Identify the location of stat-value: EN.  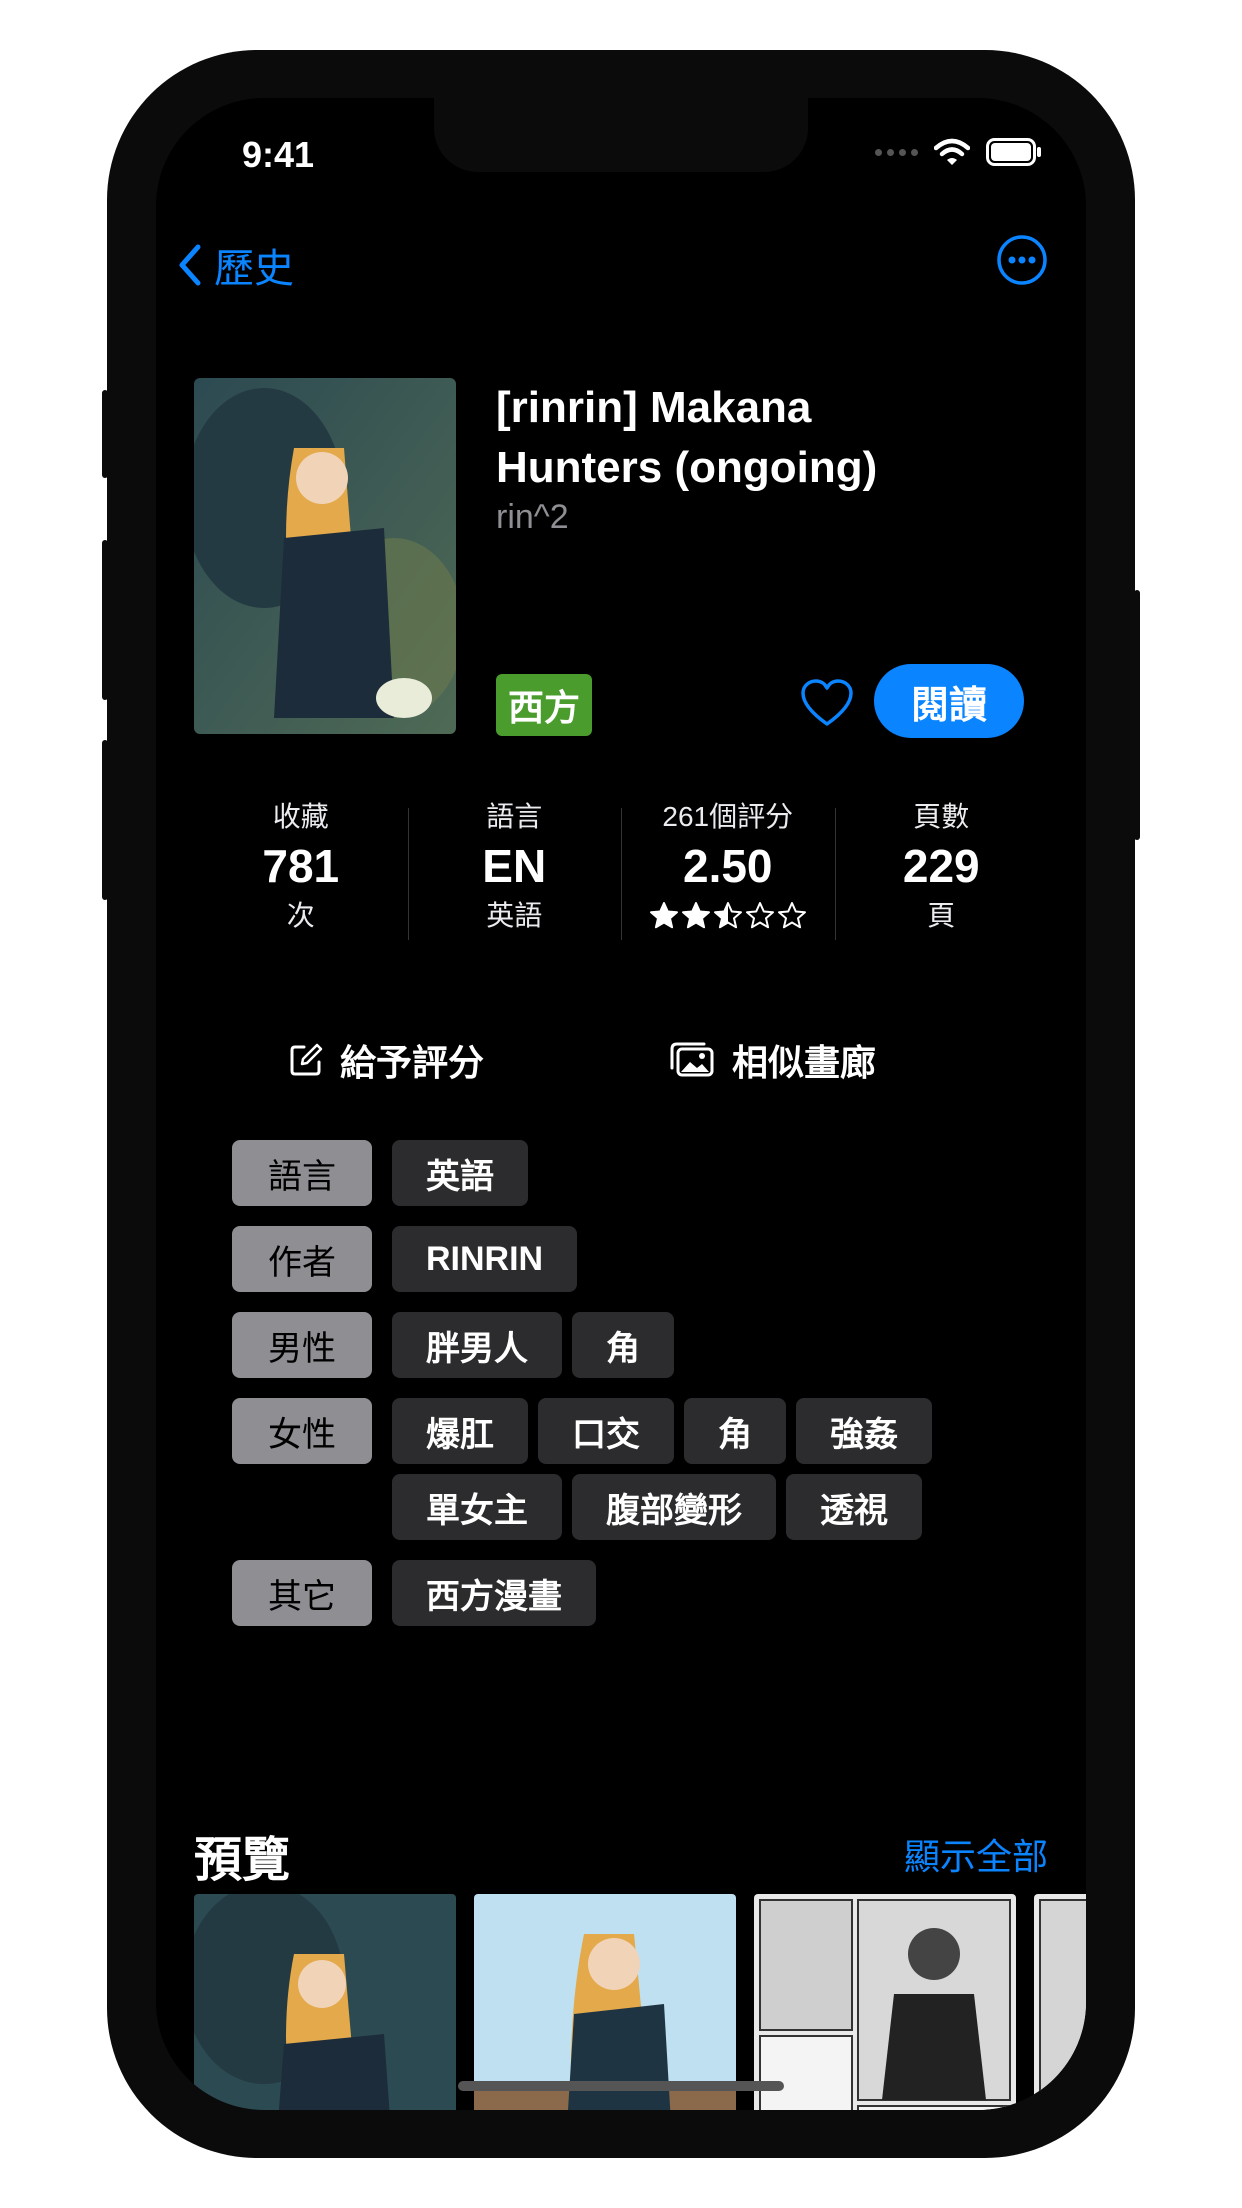
(514, 866).